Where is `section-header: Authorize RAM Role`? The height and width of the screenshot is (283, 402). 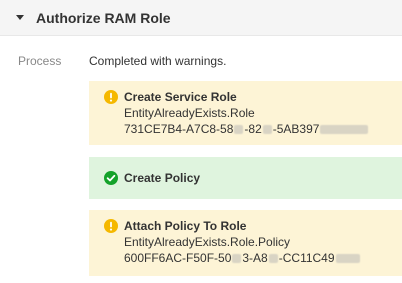
section-header: Authorize RAM Role is located at coordinates (201, 18).